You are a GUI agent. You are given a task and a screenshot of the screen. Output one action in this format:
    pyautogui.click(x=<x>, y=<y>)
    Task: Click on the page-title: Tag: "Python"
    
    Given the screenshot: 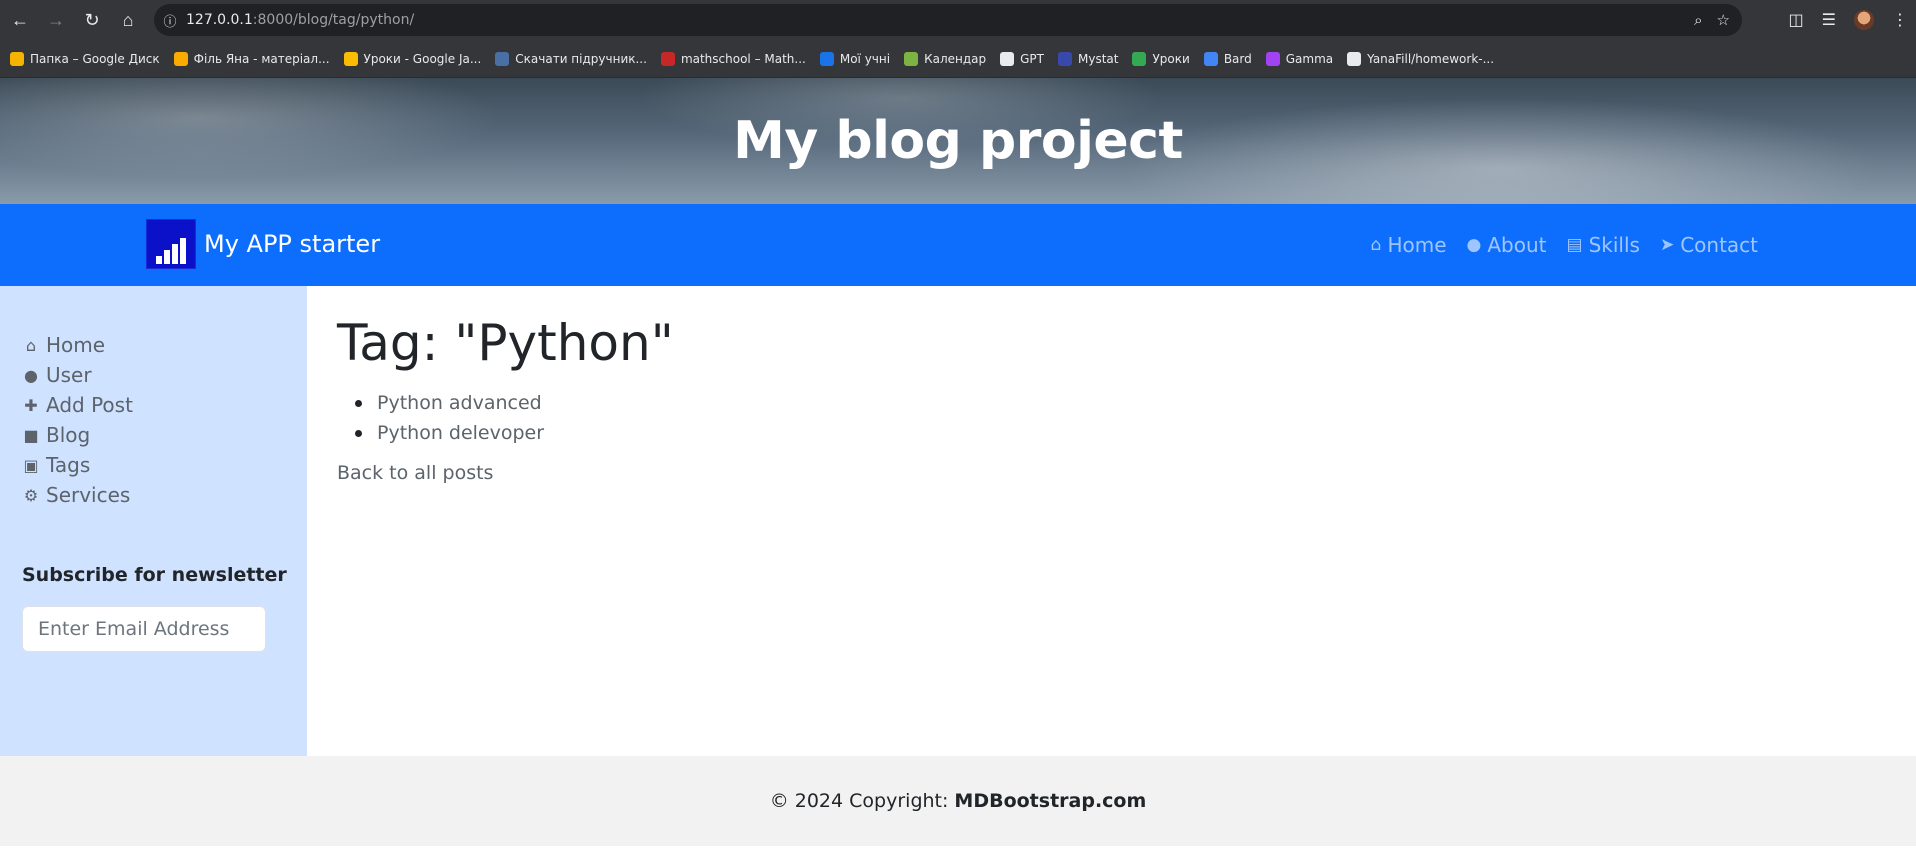 What is the action you would take?
    pyautogui.click(x=505, y=343)
    